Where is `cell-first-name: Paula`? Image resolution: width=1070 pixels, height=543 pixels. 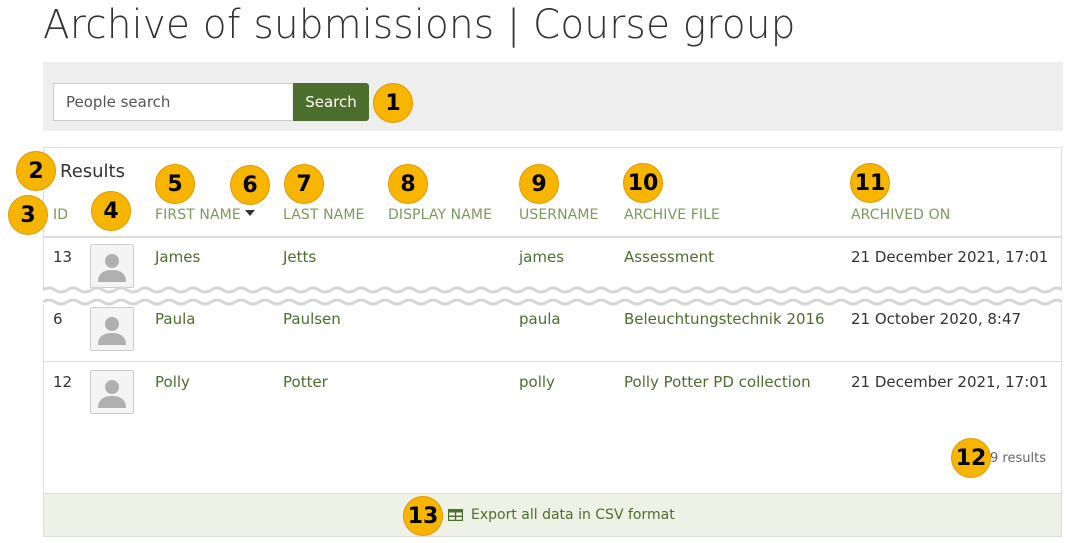
cell-first-name: Paula is located at coordinates (175, 319).